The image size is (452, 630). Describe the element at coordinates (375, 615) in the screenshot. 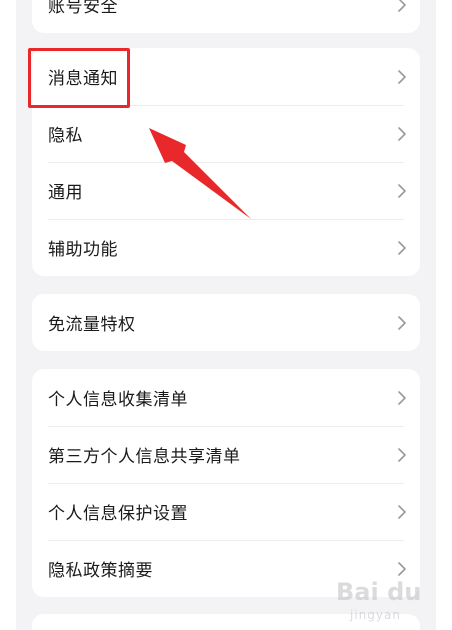

I see `watermark-sub: jingyan` at that location.